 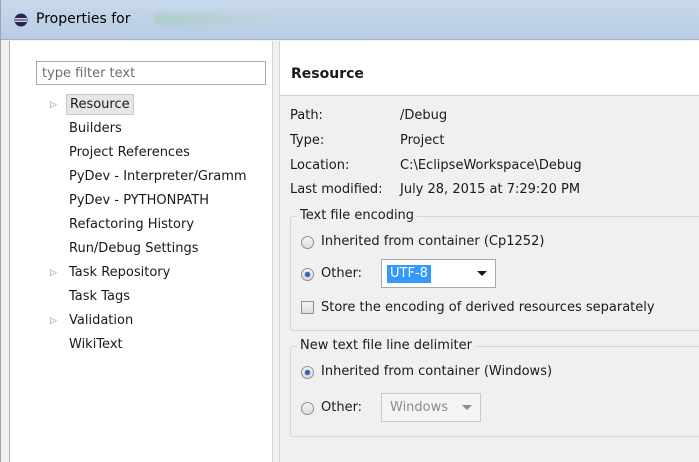 What do you see at coordinates (276, 251) in the screenshot?
I see `pane-splitter` at bounding box center [276, 251].